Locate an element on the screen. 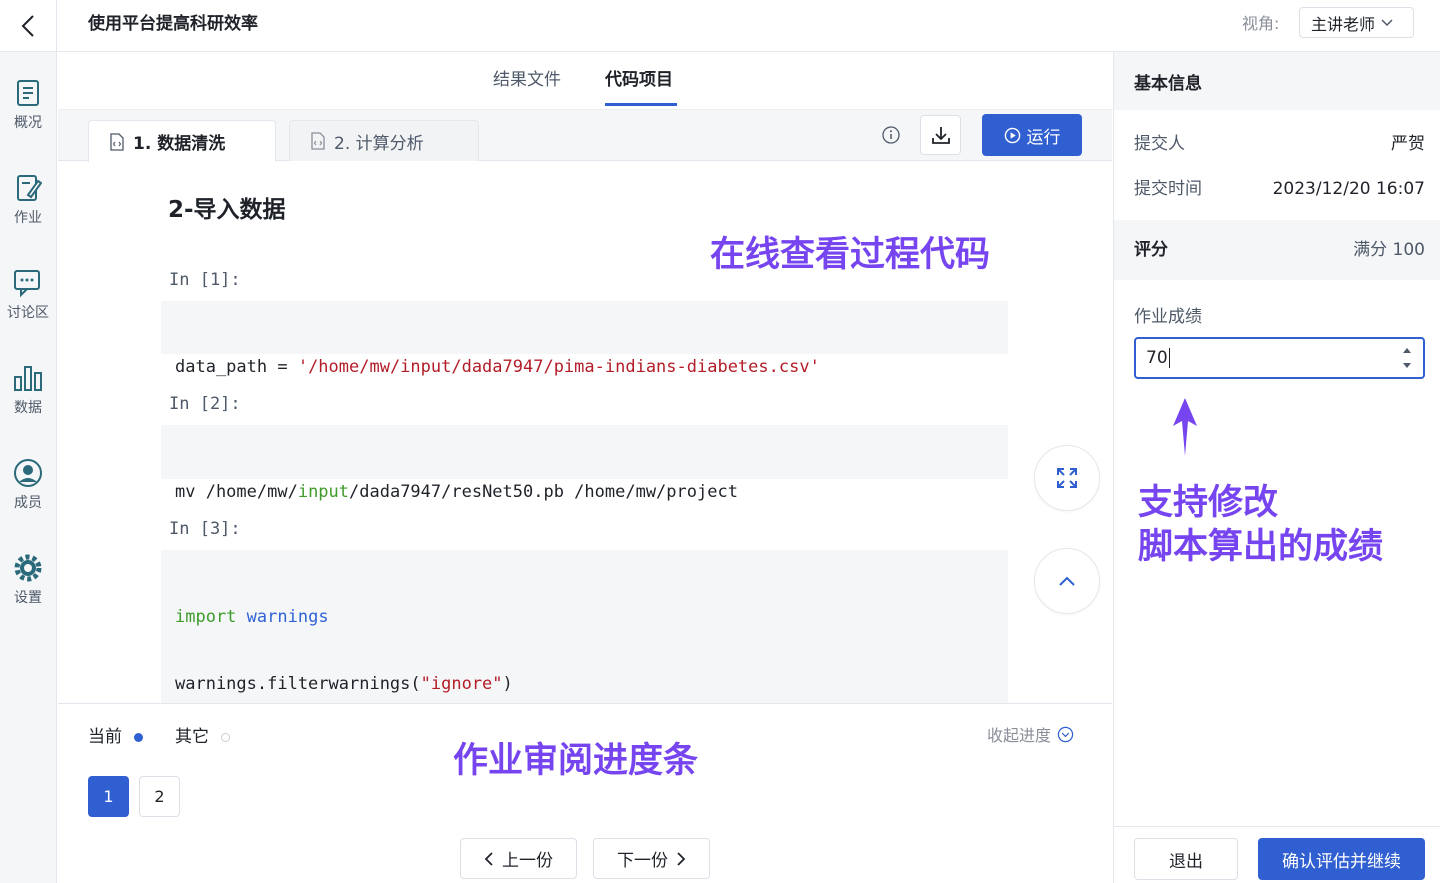 This screenshot has width=1440, height=883. sidebar-item-settings: 设置 is located at coordinates (28, 593).